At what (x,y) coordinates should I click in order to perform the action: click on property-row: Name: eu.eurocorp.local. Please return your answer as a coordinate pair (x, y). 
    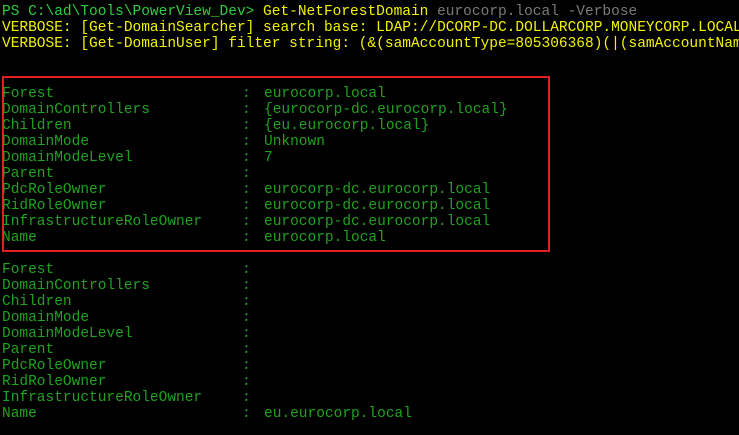
    Looking at the image, I should click on (207, 414).